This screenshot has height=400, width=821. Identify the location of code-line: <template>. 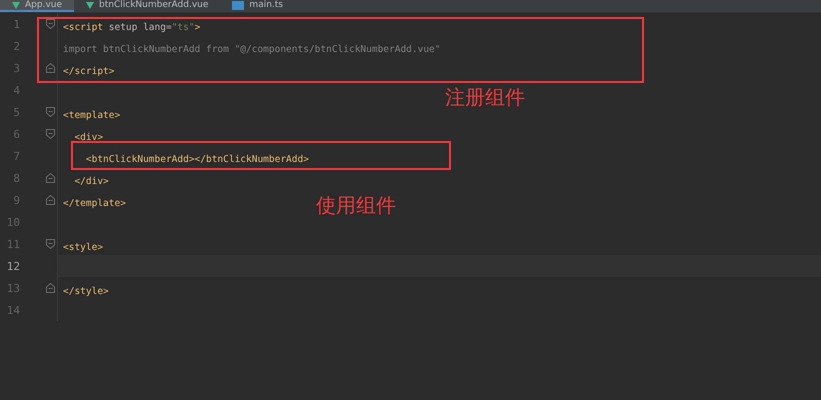
(91, 115).